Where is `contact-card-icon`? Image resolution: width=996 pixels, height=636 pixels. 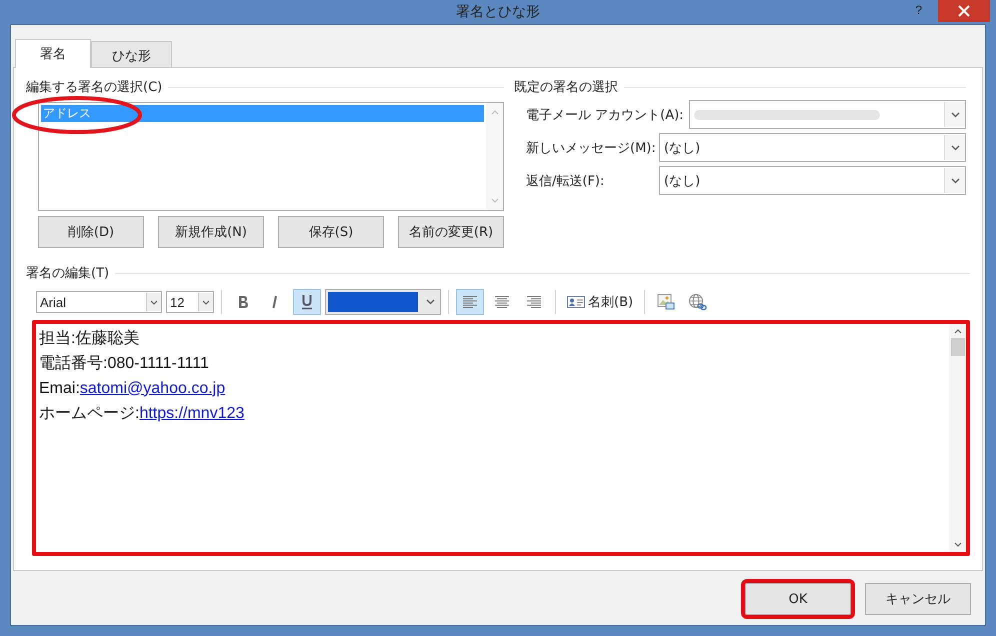
contact-card-icon is located at coordinates (576, 302).